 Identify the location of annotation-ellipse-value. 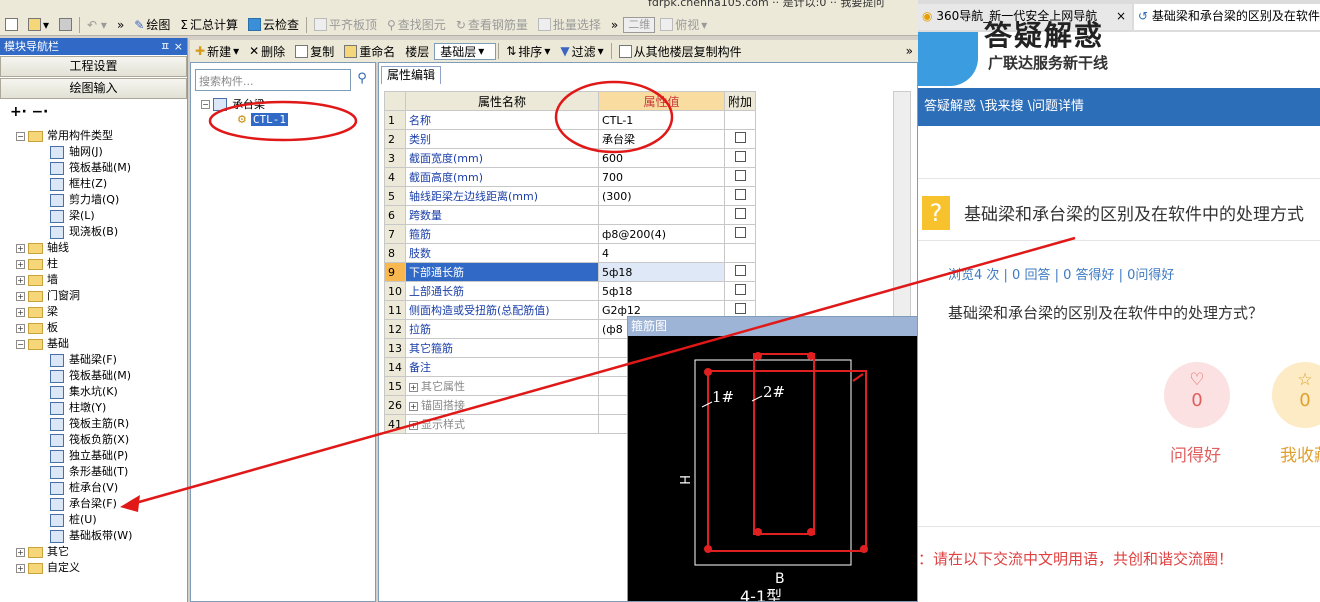
(614, 117).